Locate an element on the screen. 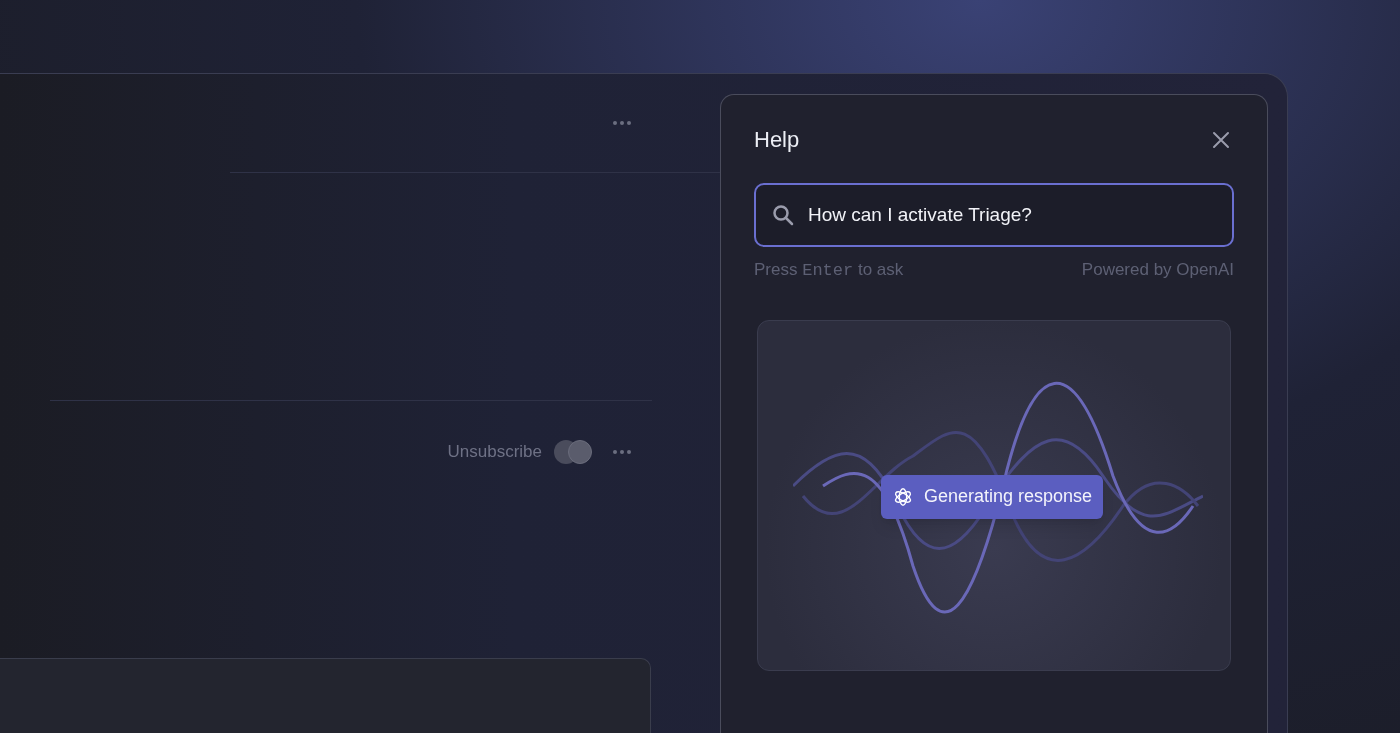  credit-text: Powered by OpenAI is located at coordinates (1157, 270).